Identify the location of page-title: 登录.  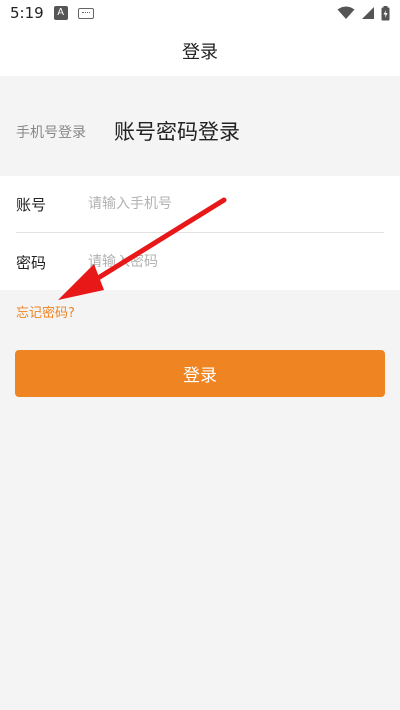
(200, 52).